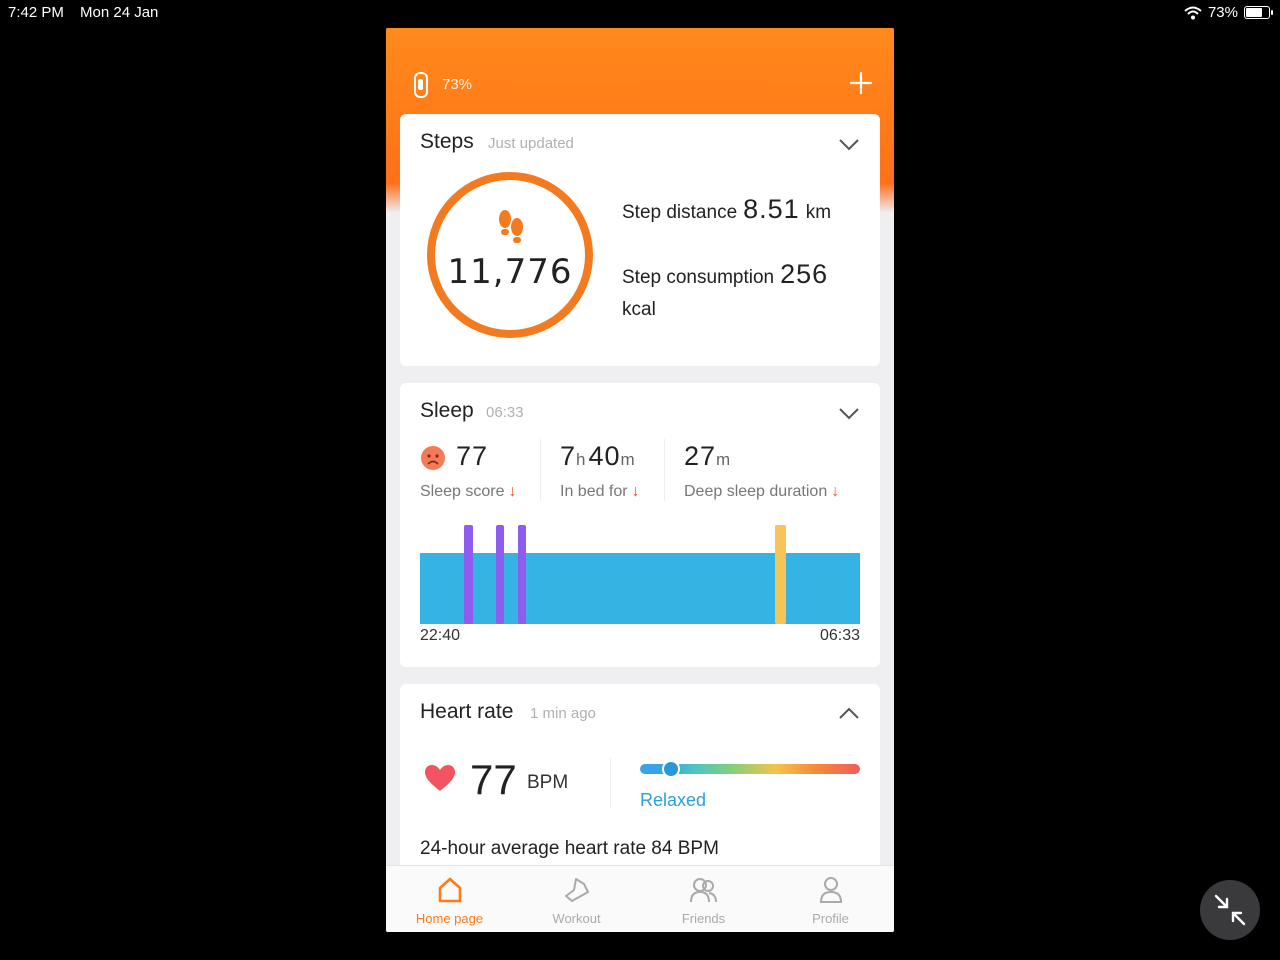 The height and width of the screenshot is (960, 1280). Describe the element at coordinates (804, 274) in the screenshot. I see `step-consumption-value: 256` at that location.